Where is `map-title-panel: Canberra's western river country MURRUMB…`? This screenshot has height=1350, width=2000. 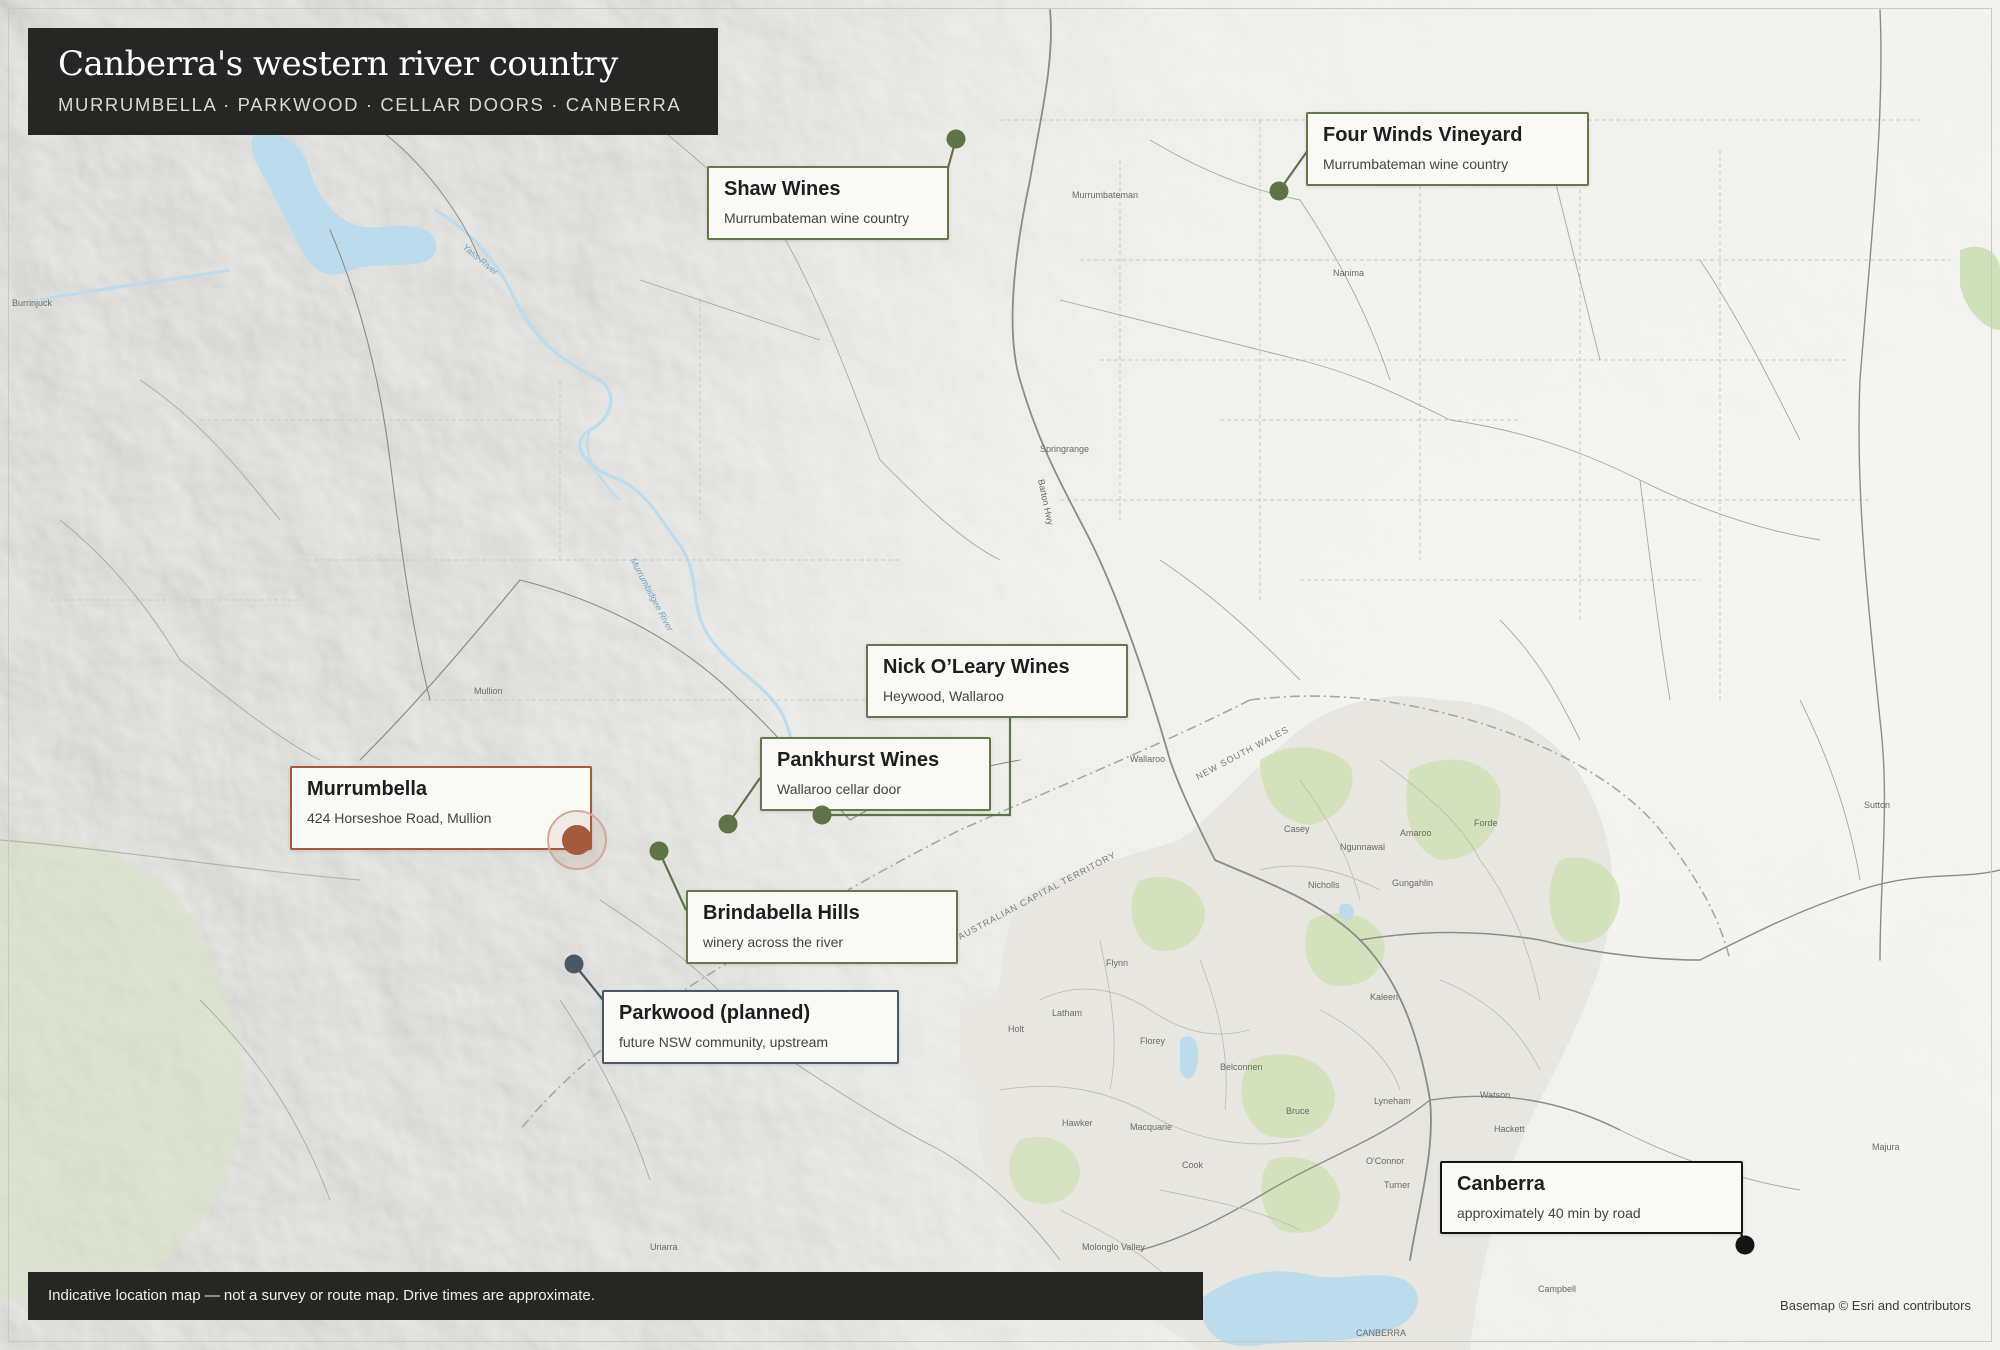
map-title-panel: Canberra's western river country MURRUMB… is located at coordinates (373, 81).